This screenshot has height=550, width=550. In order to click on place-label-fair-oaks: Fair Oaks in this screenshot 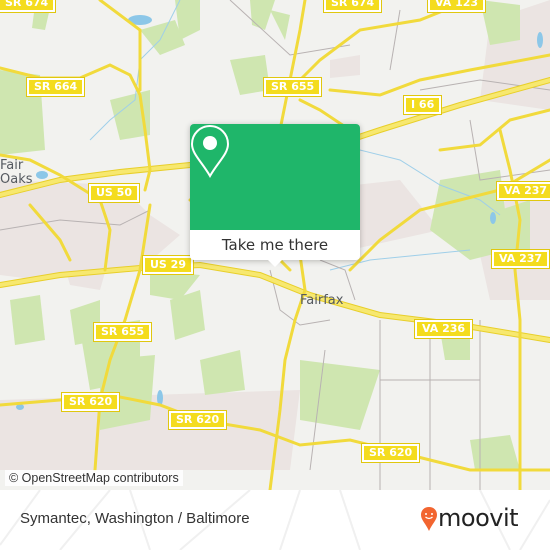, I will do `click(16, 173)`.